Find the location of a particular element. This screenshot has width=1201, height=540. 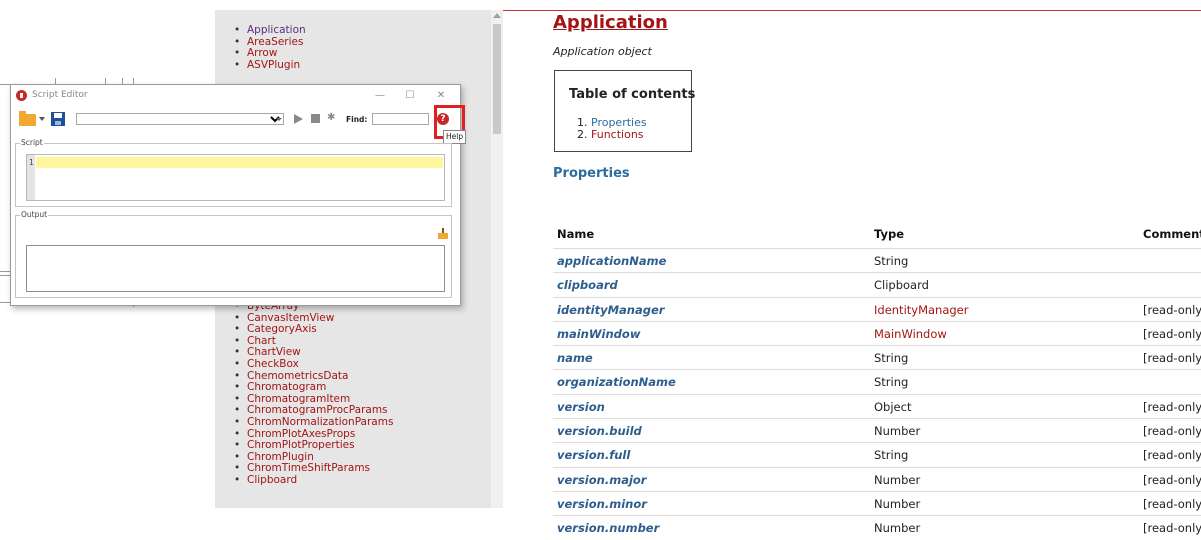

nav-scrollbar is located at coordinates (497, 259).